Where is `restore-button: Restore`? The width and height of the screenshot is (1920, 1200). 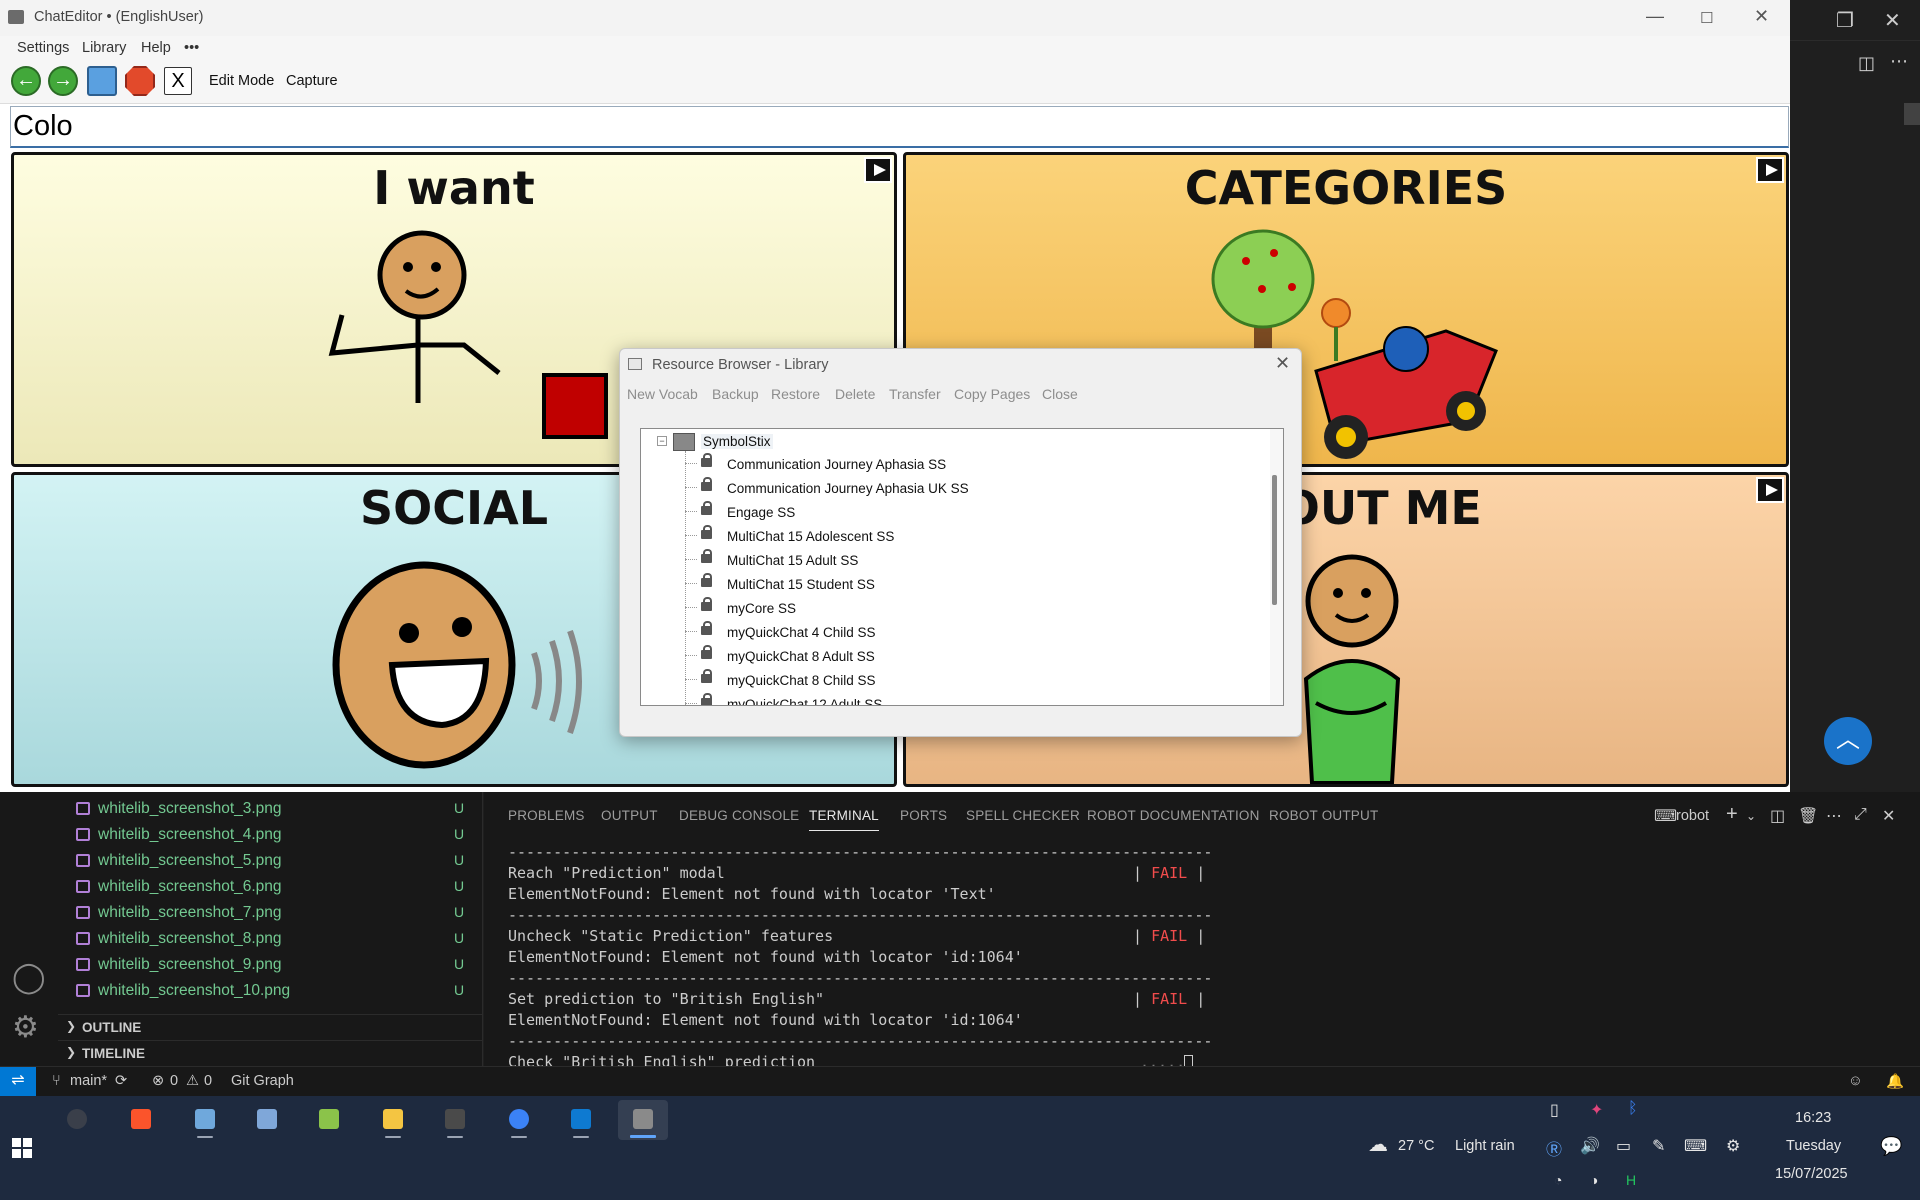 restore-button: Restore is located at coordinates (795, 394).